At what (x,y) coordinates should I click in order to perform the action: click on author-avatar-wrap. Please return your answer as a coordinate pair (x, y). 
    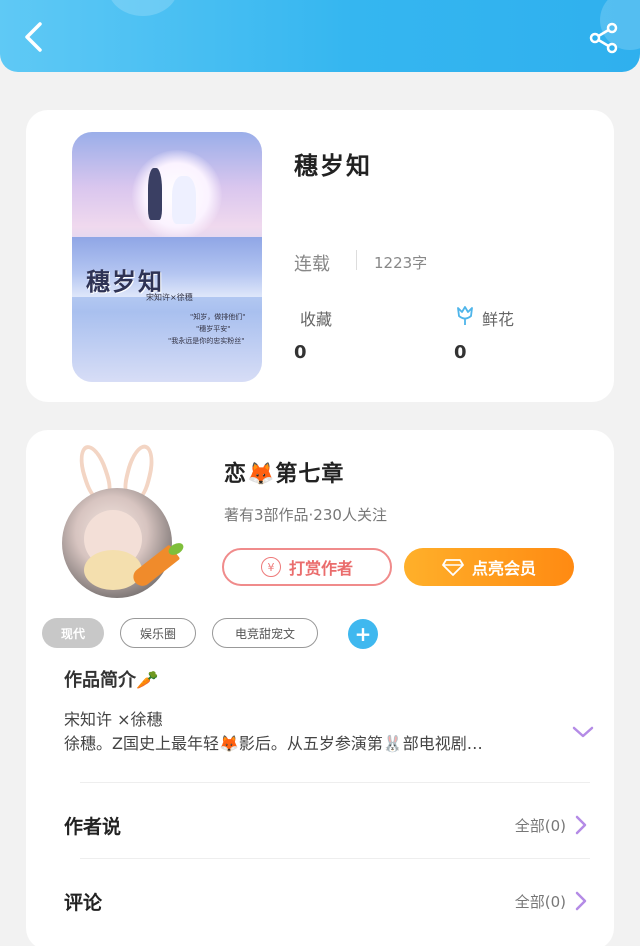
    Looking at the image, I should click on (126, 520).